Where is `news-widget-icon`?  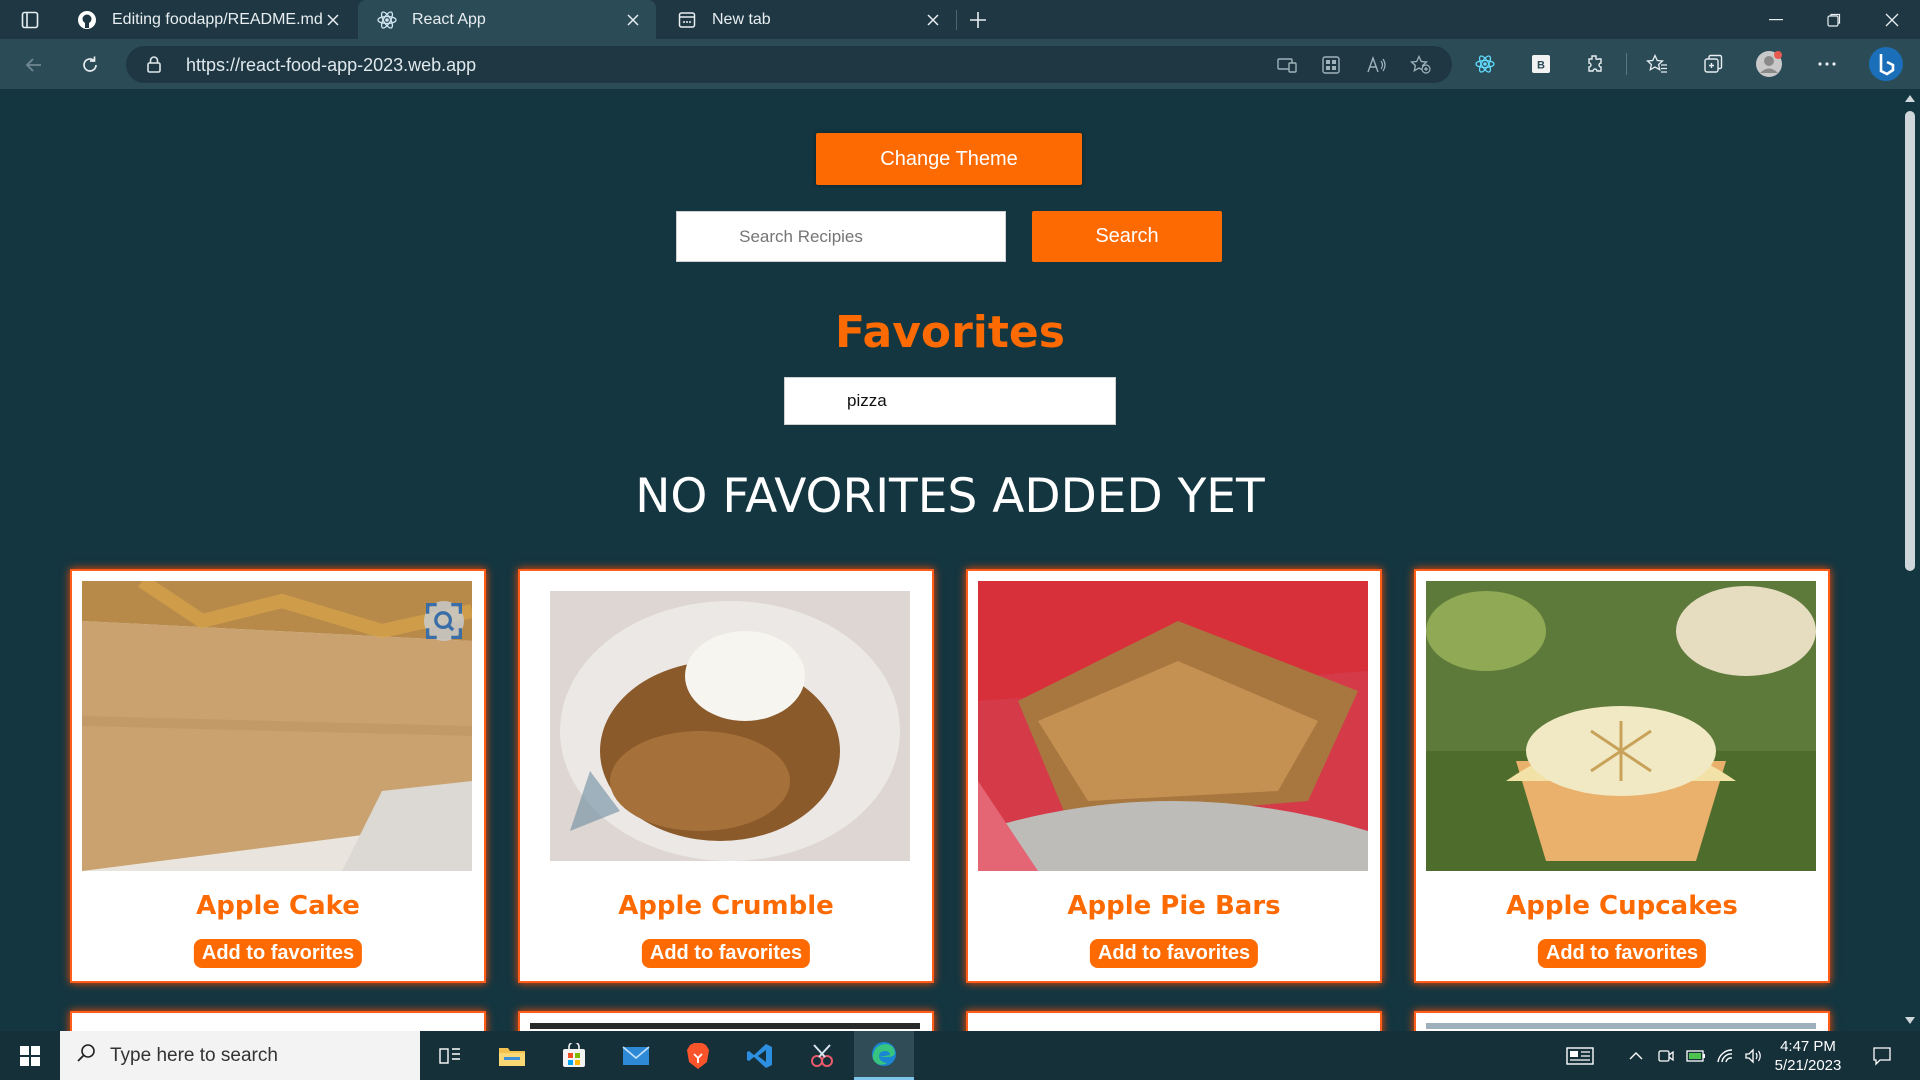
news-widget-icon is located at coordinates (1580, 1055).